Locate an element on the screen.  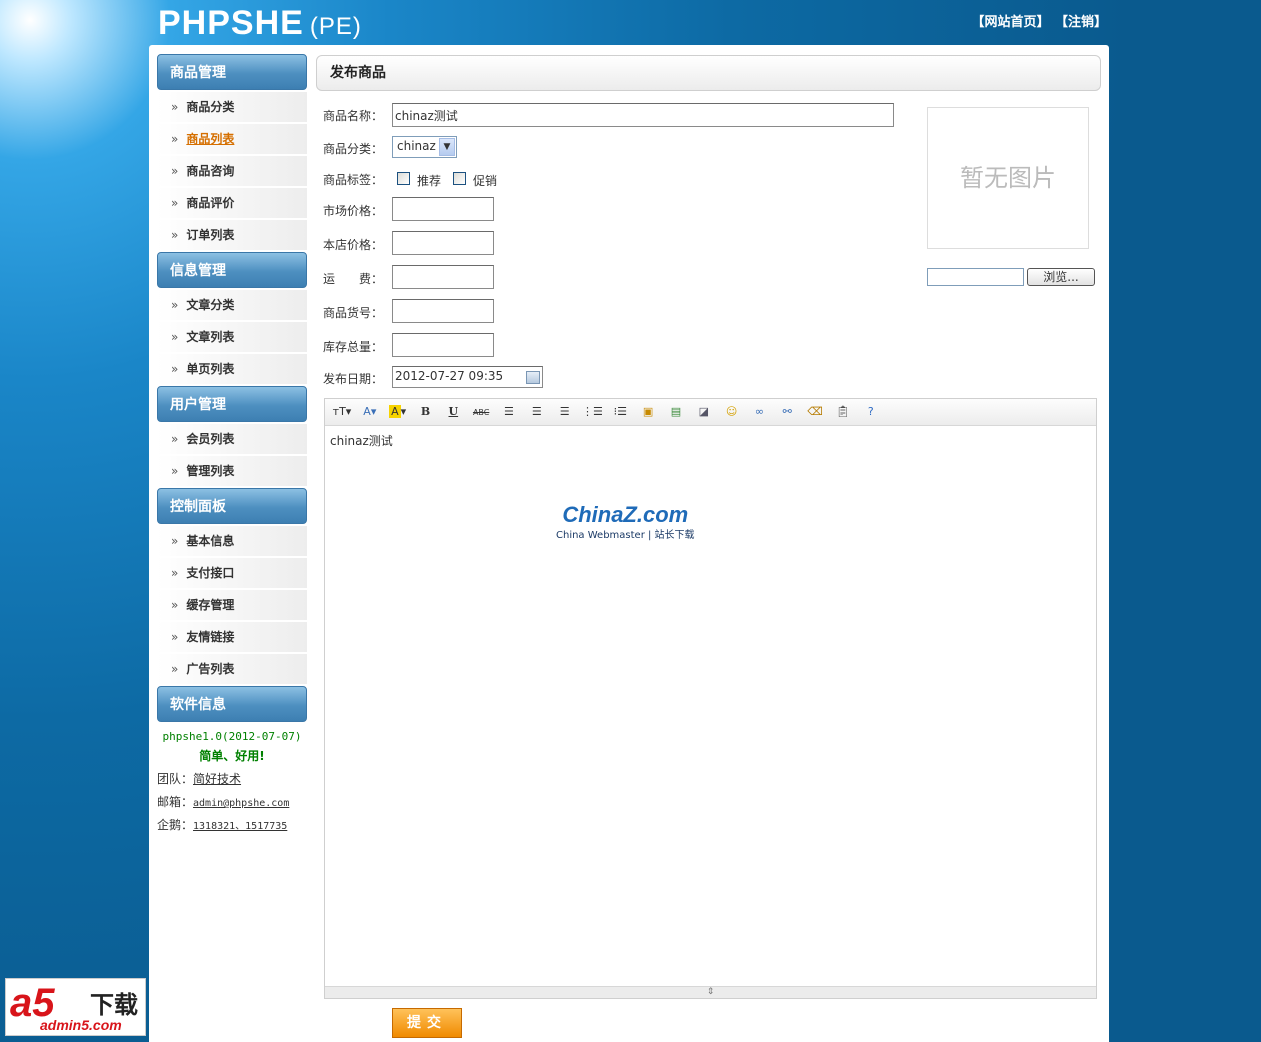
logout-link: 【注销】 is located at coordinates (1084, 22).